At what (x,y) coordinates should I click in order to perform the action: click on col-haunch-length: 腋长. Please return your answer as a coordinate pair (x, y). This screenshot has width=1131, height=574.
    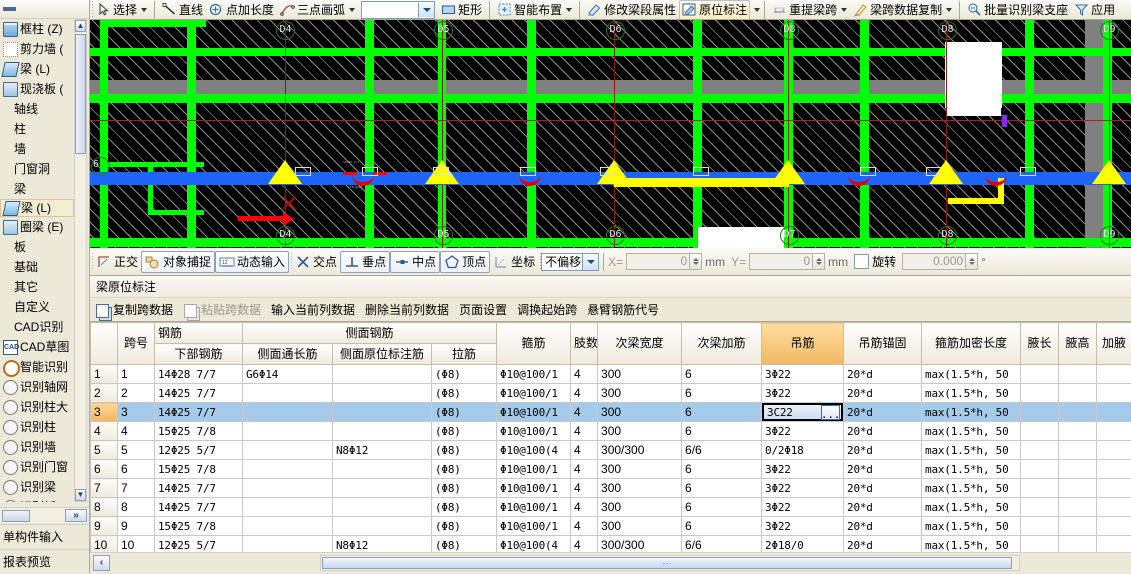
    Looking at the image, I should click on (1040, 344).